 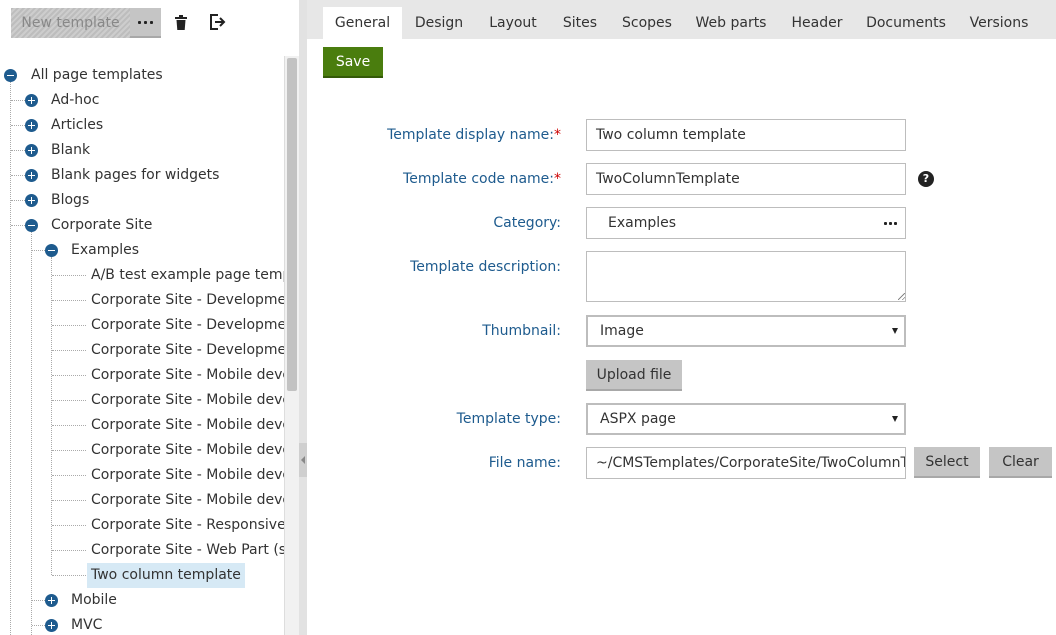 I want to click on tree-node-template: A/B test example page template, so click(x=187, y=275).